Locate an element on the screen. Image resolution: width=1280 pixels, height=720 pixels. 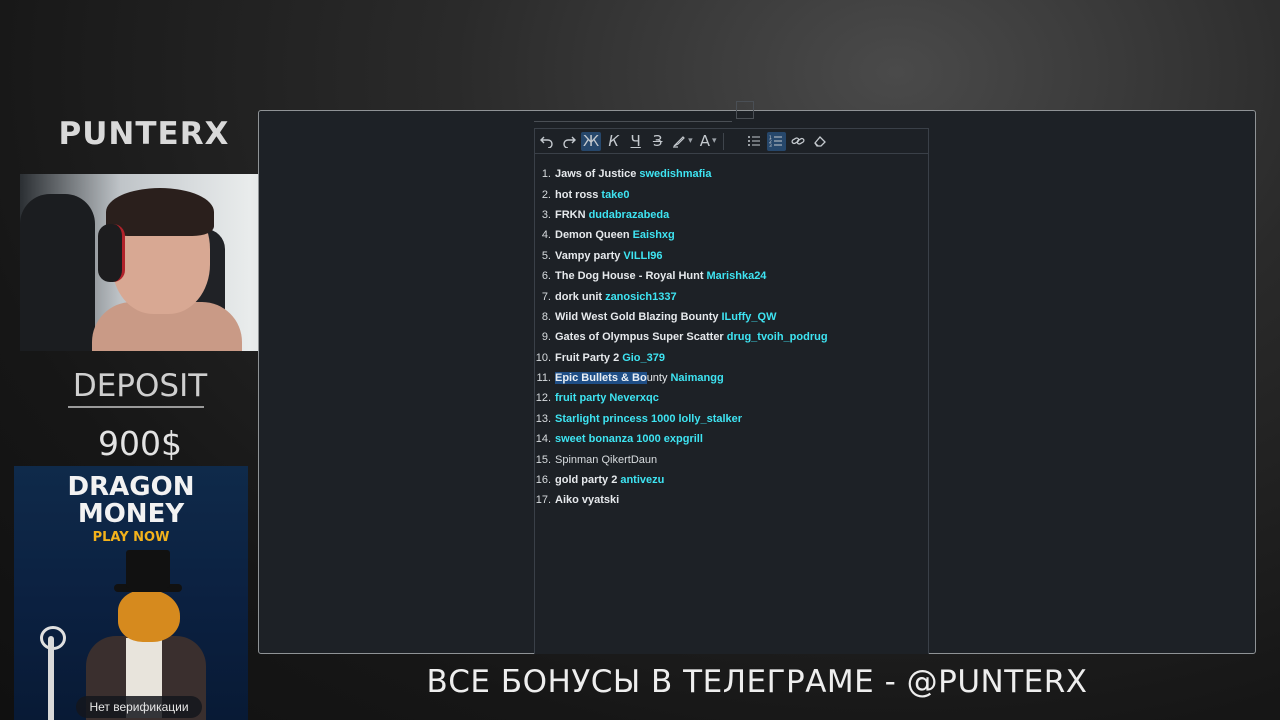
list-item: 6. The Dog House - Royal Hunt Marishka24 is located at coordinates (731, 276).